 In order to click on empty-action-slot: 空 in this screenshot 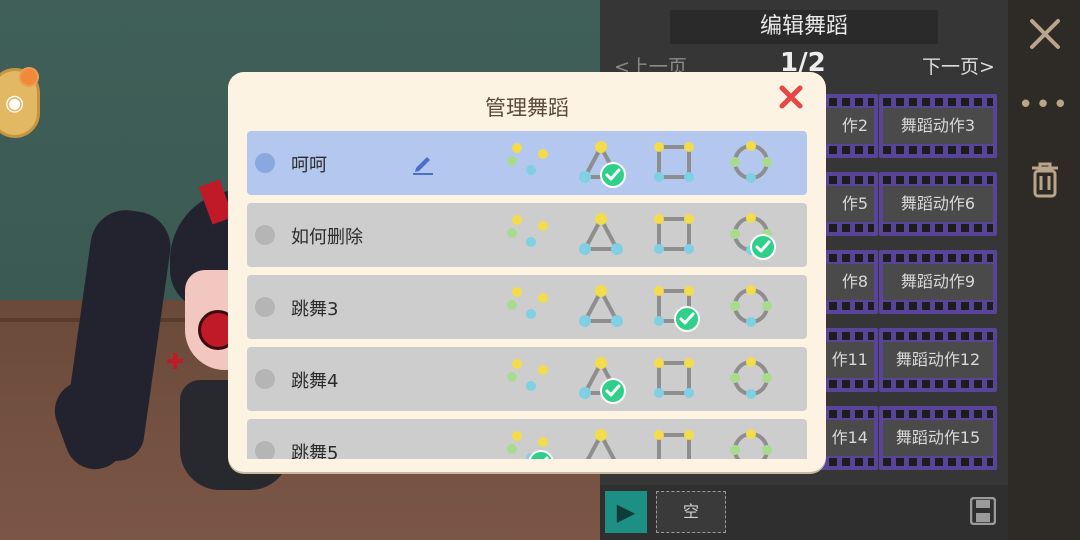, I will do `click(691, 512)`.